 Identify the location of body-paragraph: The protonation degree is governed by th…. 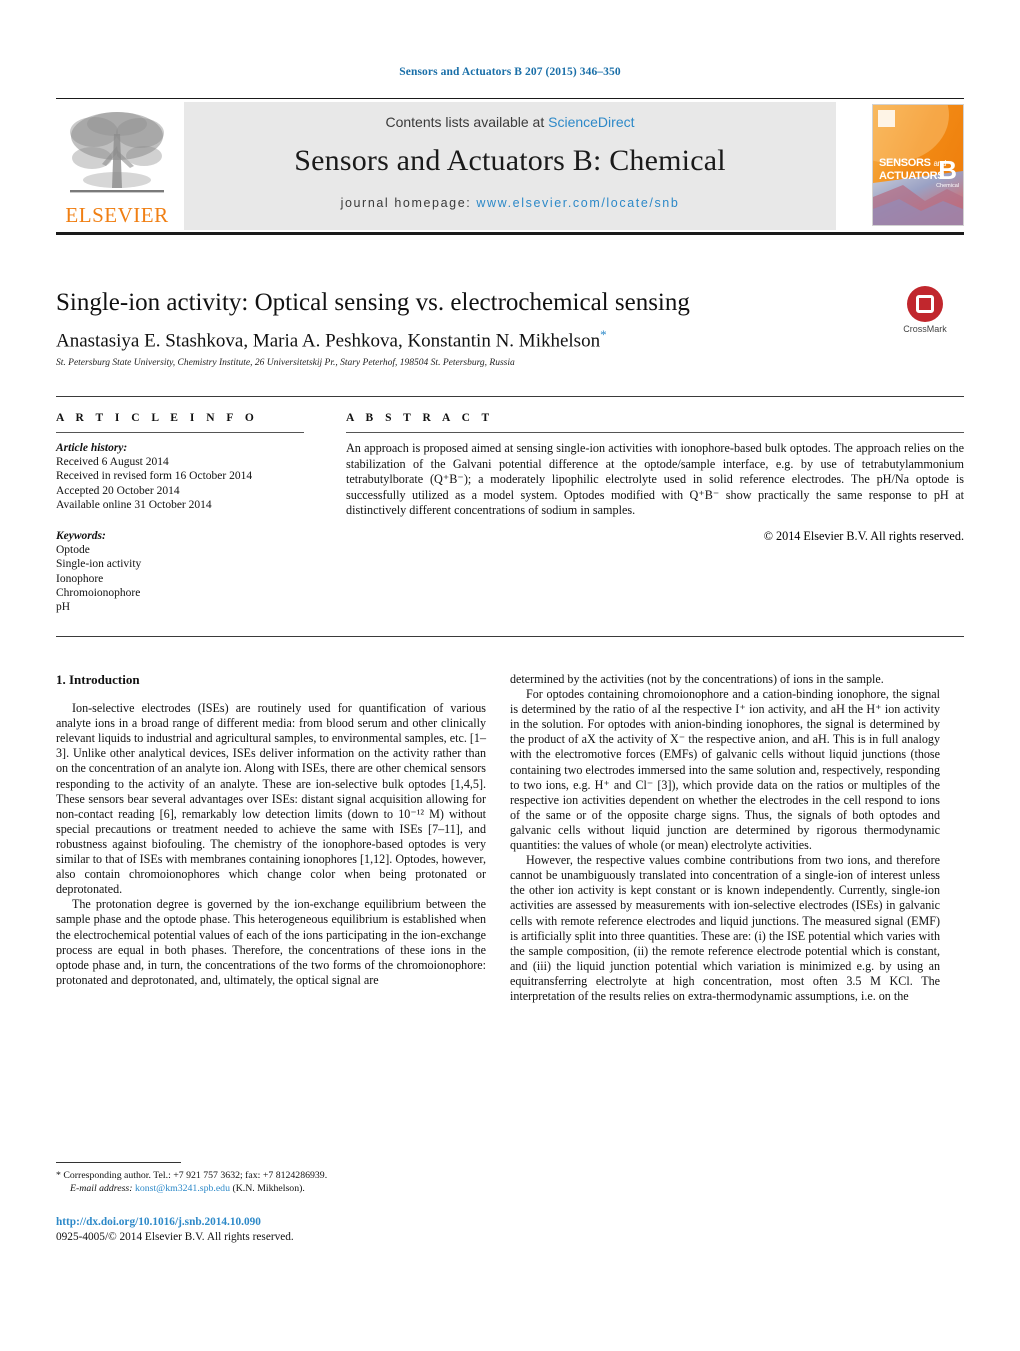
(271, 942).